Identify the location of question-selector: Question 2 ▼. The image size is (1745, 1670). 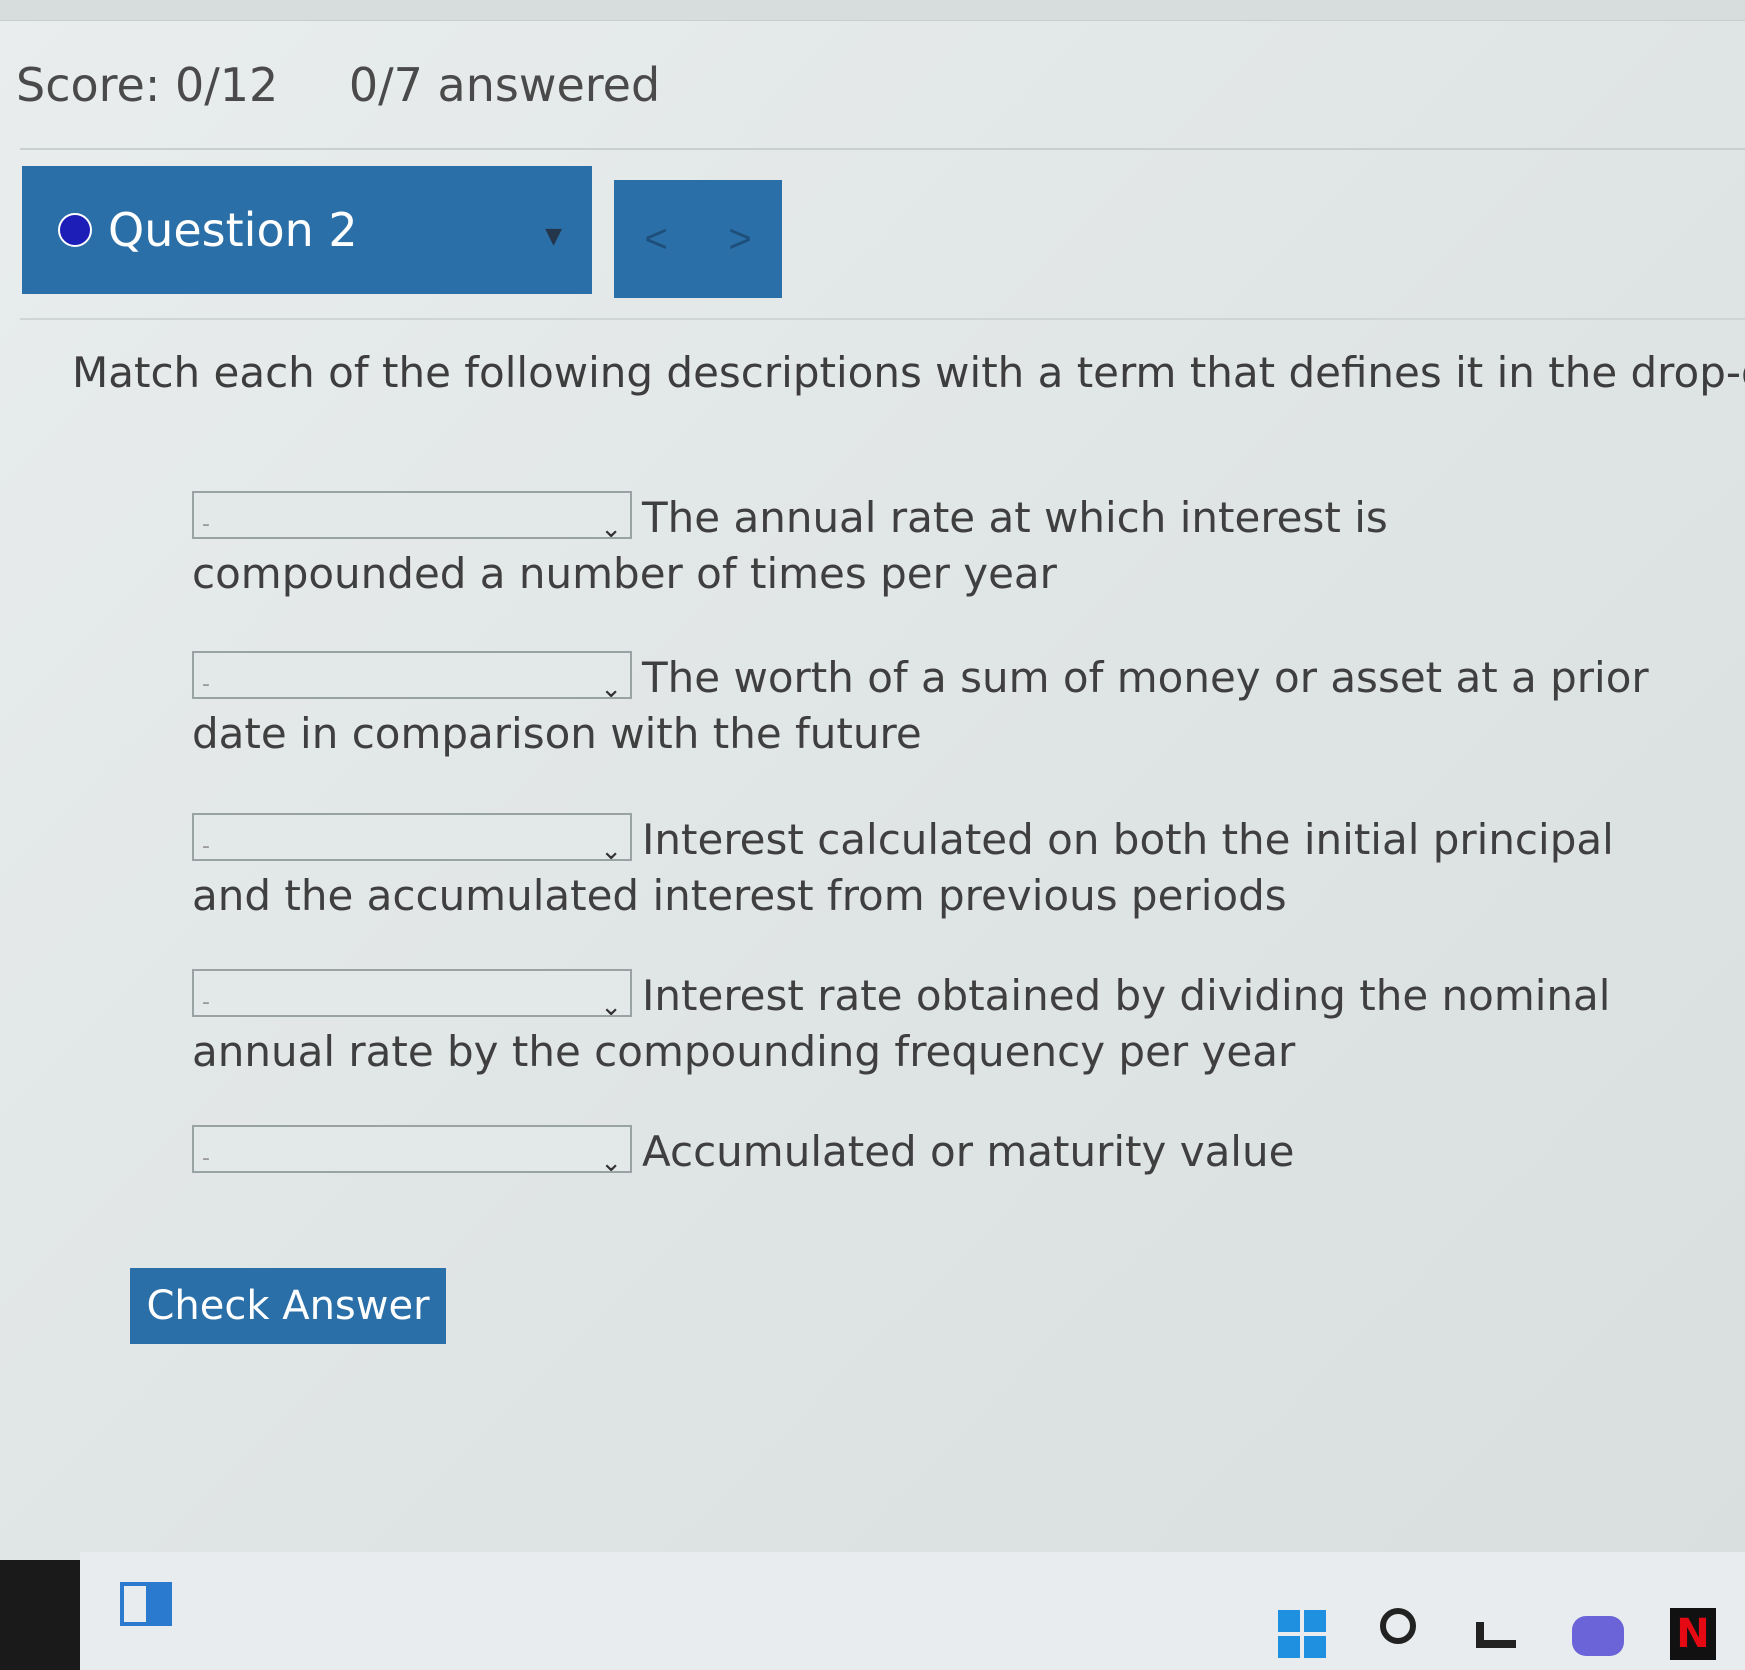
(307, 230).